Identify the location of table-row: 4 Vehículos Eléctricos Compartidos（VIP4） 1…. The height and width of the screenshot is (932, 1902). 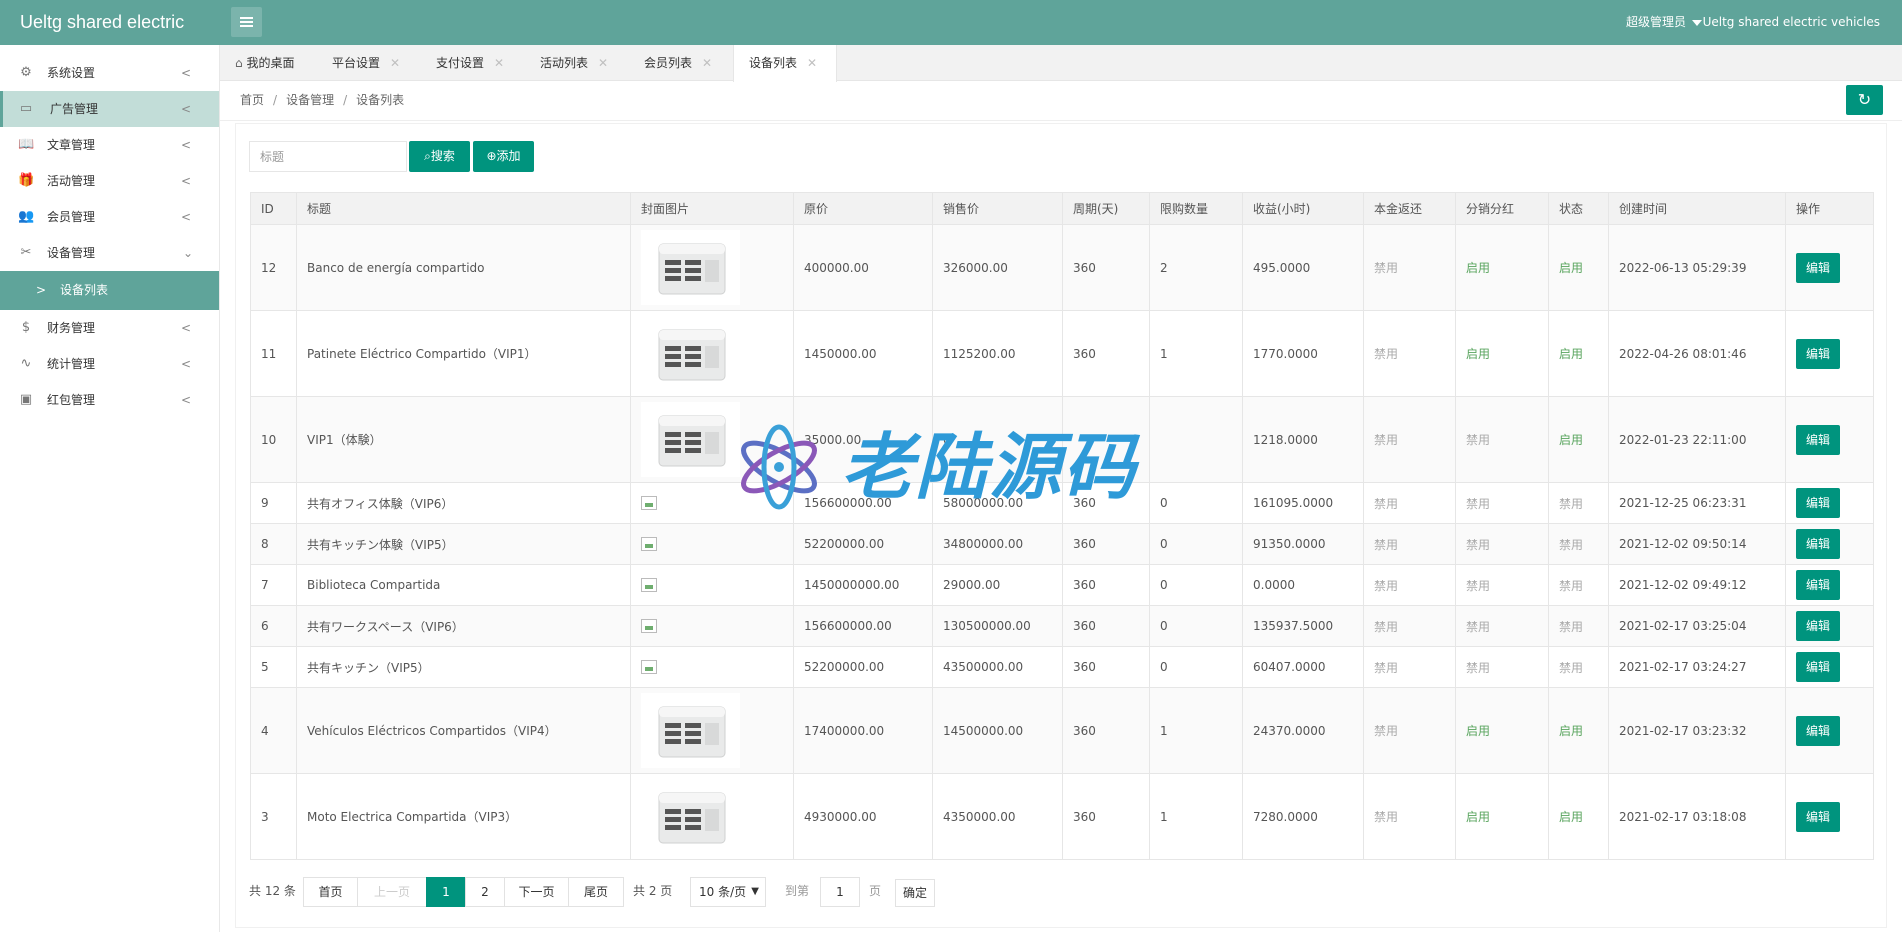
(1062, 730).